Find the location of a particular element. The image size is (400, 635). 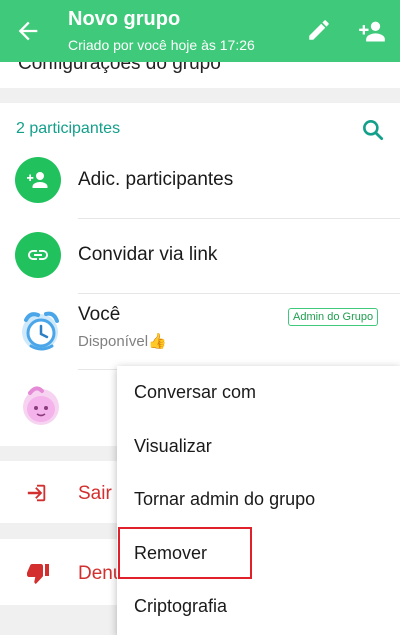

invite-link-circle is located at coordinates (38, 255).